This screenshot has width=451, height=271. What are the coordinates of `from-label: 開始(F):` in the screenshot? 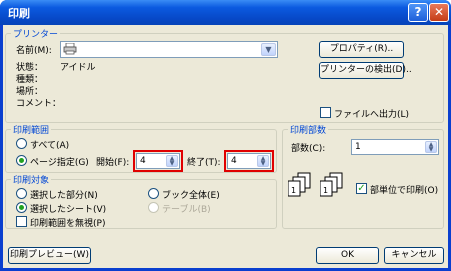 It's located at (113, 163).